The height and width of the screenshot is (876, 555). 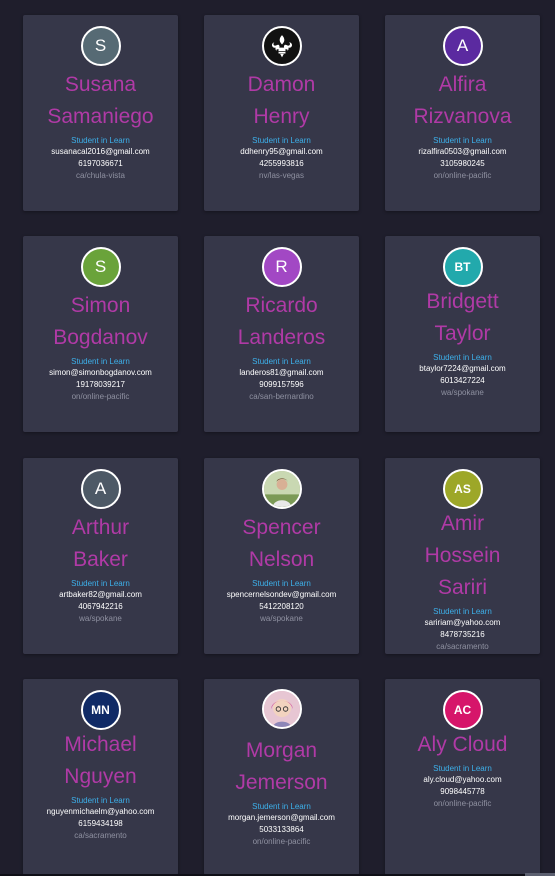 I want to click on student-name: Amir Hossein Sariri, so click(x=462, y=556).